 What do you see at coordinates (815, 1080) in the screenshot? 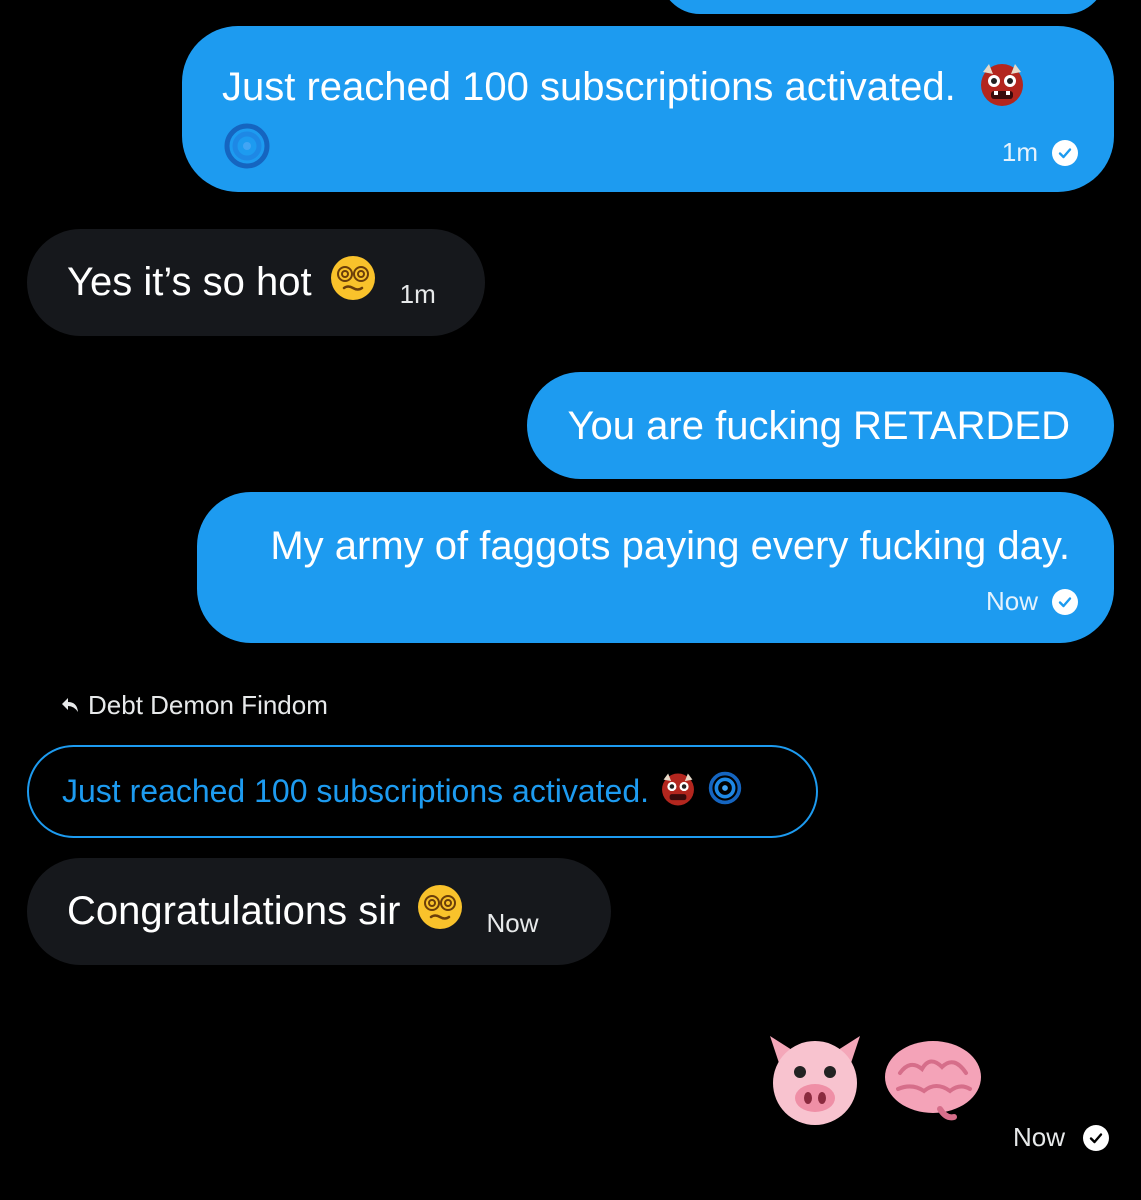
I see `pig-face-icon` at bounding box center [815, 1080].